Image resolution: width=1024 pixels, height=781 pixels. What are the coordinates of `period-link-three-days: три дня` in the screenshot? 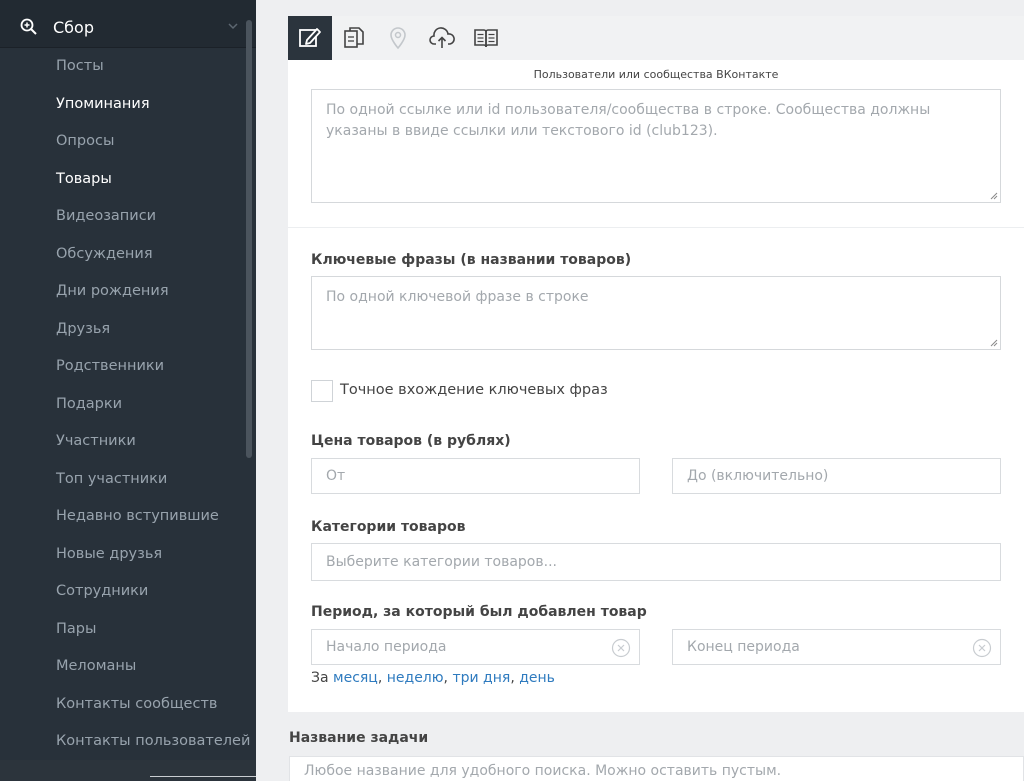 It's located at (481, 678).